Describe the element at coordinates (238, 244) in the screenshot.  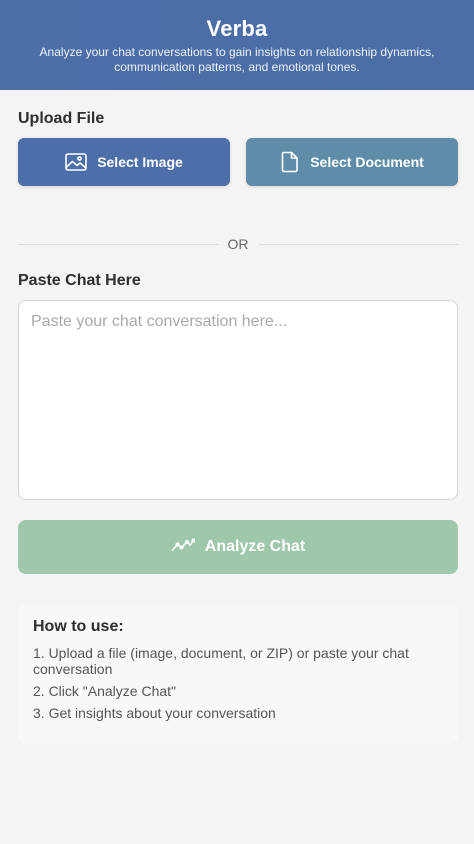
I see `or-divider-text: OR` at that location.